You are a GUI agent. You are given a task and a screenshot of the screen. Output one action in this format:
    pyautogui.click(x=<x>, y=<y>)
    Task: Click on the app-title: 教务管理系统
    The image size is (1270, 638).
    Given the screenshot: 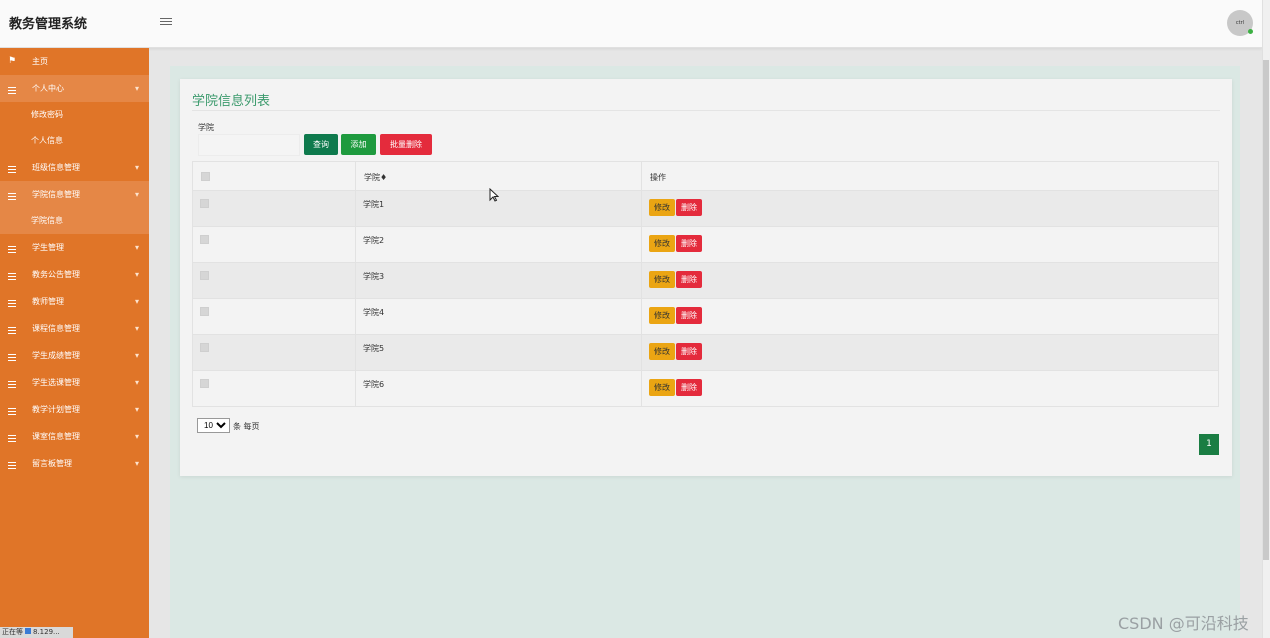 What is the action you would take?
    pyautogui.click(x=48, y=24)
    